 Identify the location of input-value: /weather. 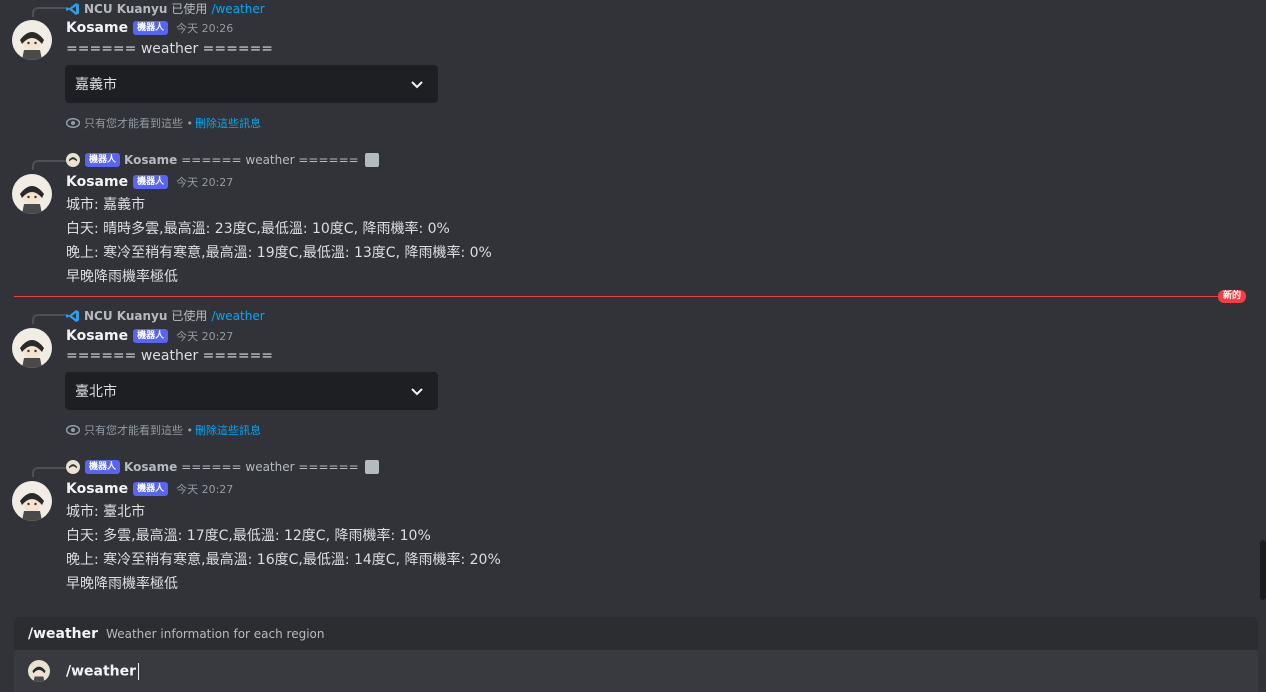
(101, 671).